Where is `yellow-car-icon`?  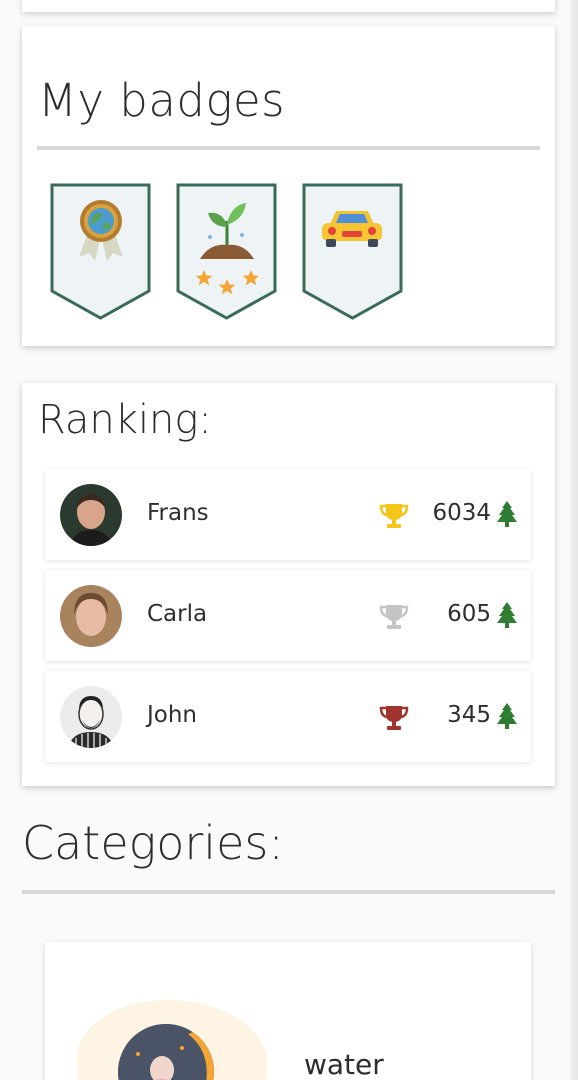
yellow-car-icon is located at coordinates (352, 229).